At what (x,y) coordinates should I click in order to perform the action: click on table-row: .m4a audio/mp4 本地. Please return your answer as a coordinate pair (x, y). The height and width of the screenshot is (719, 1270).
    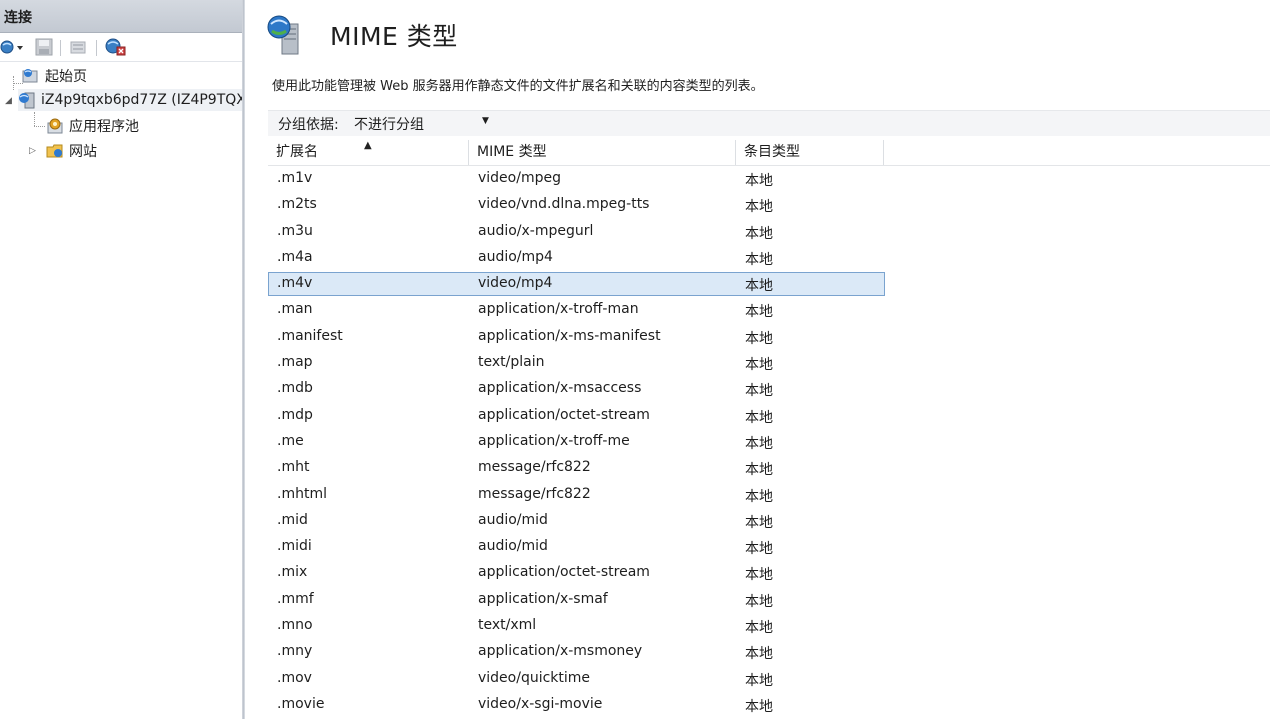
    Looking at the image, I should click on (769, 258).